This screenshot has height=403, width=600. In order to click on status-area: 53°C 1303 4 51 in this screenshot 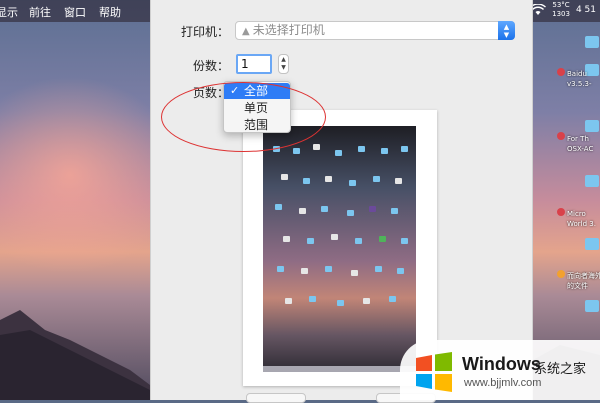, I will do `click(563, 10)`.